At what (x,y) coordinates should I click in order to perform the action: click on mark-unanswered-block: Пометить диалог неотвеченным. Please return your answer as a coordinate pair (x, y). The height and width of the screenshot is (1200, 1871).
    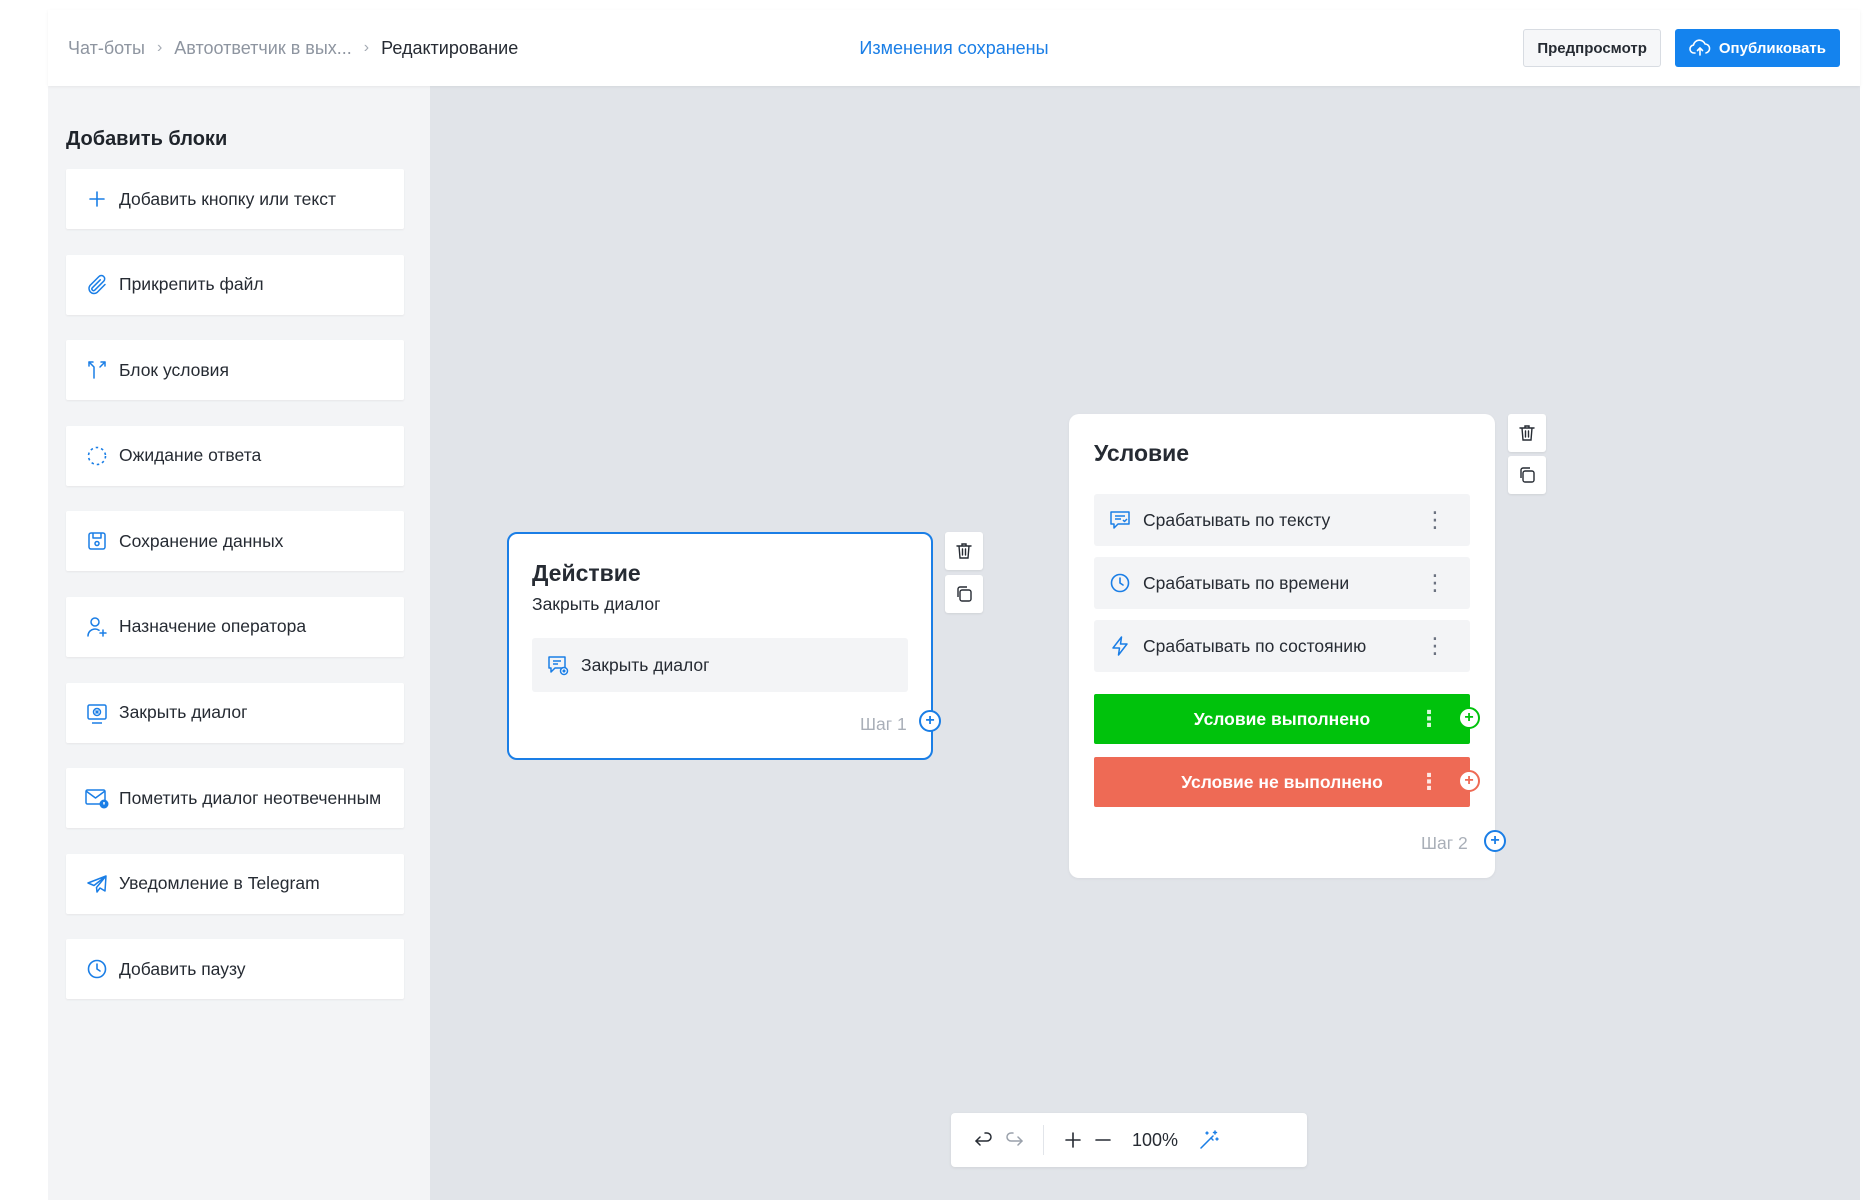
    Looking at the image, I should click on (235, 798).